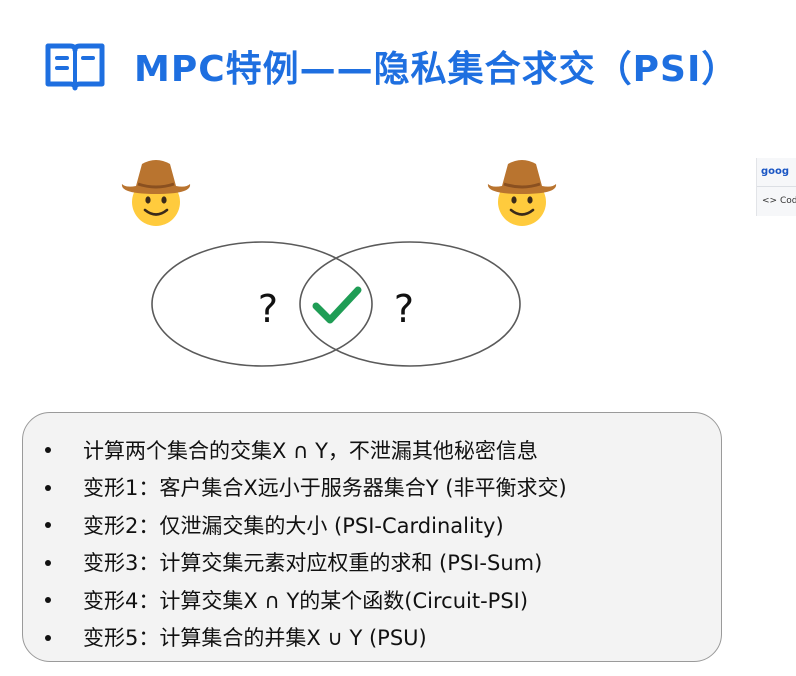 The height and width of the screenshot is (676, 796). Describe the element at coordinates (255, 638) in the screenshot. I see `list-item-text: 变形5：计算集合的并集X ∪ Y (PSU)` at that location.